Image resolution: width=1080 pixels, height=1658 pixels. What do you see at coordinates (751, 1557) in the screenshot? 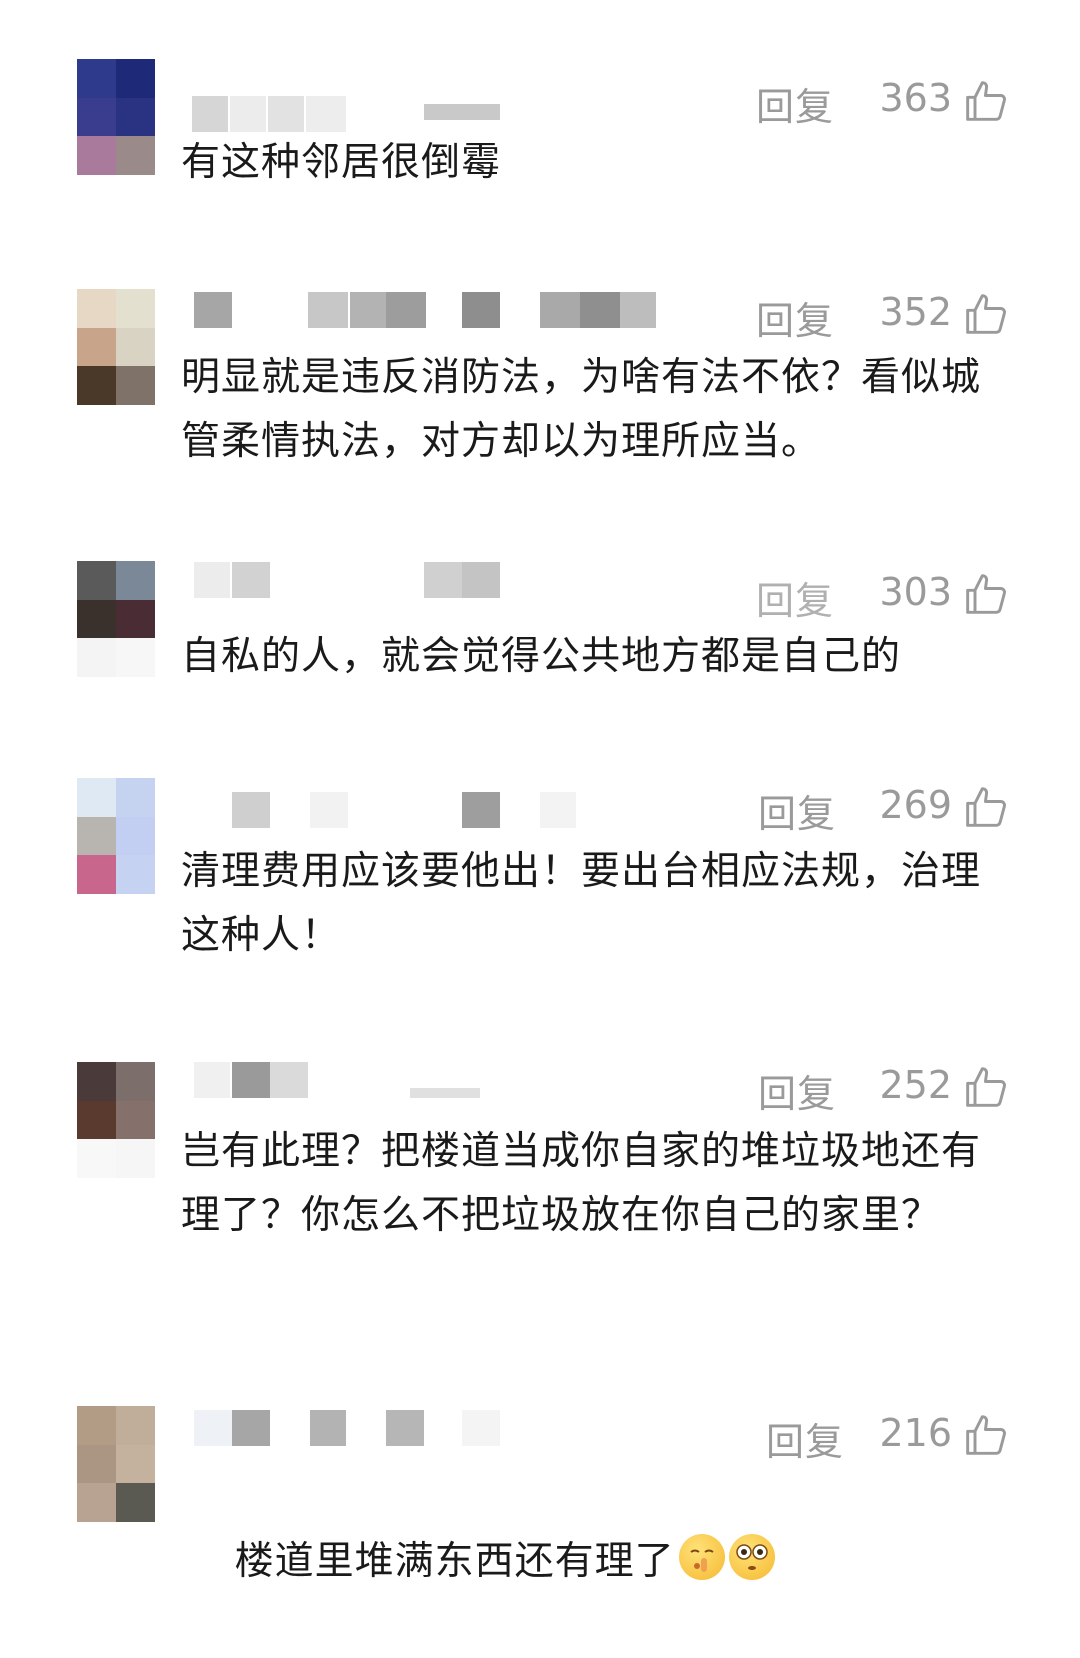
I see `flushed-face-emoji` at bounding box center [751, 1557].